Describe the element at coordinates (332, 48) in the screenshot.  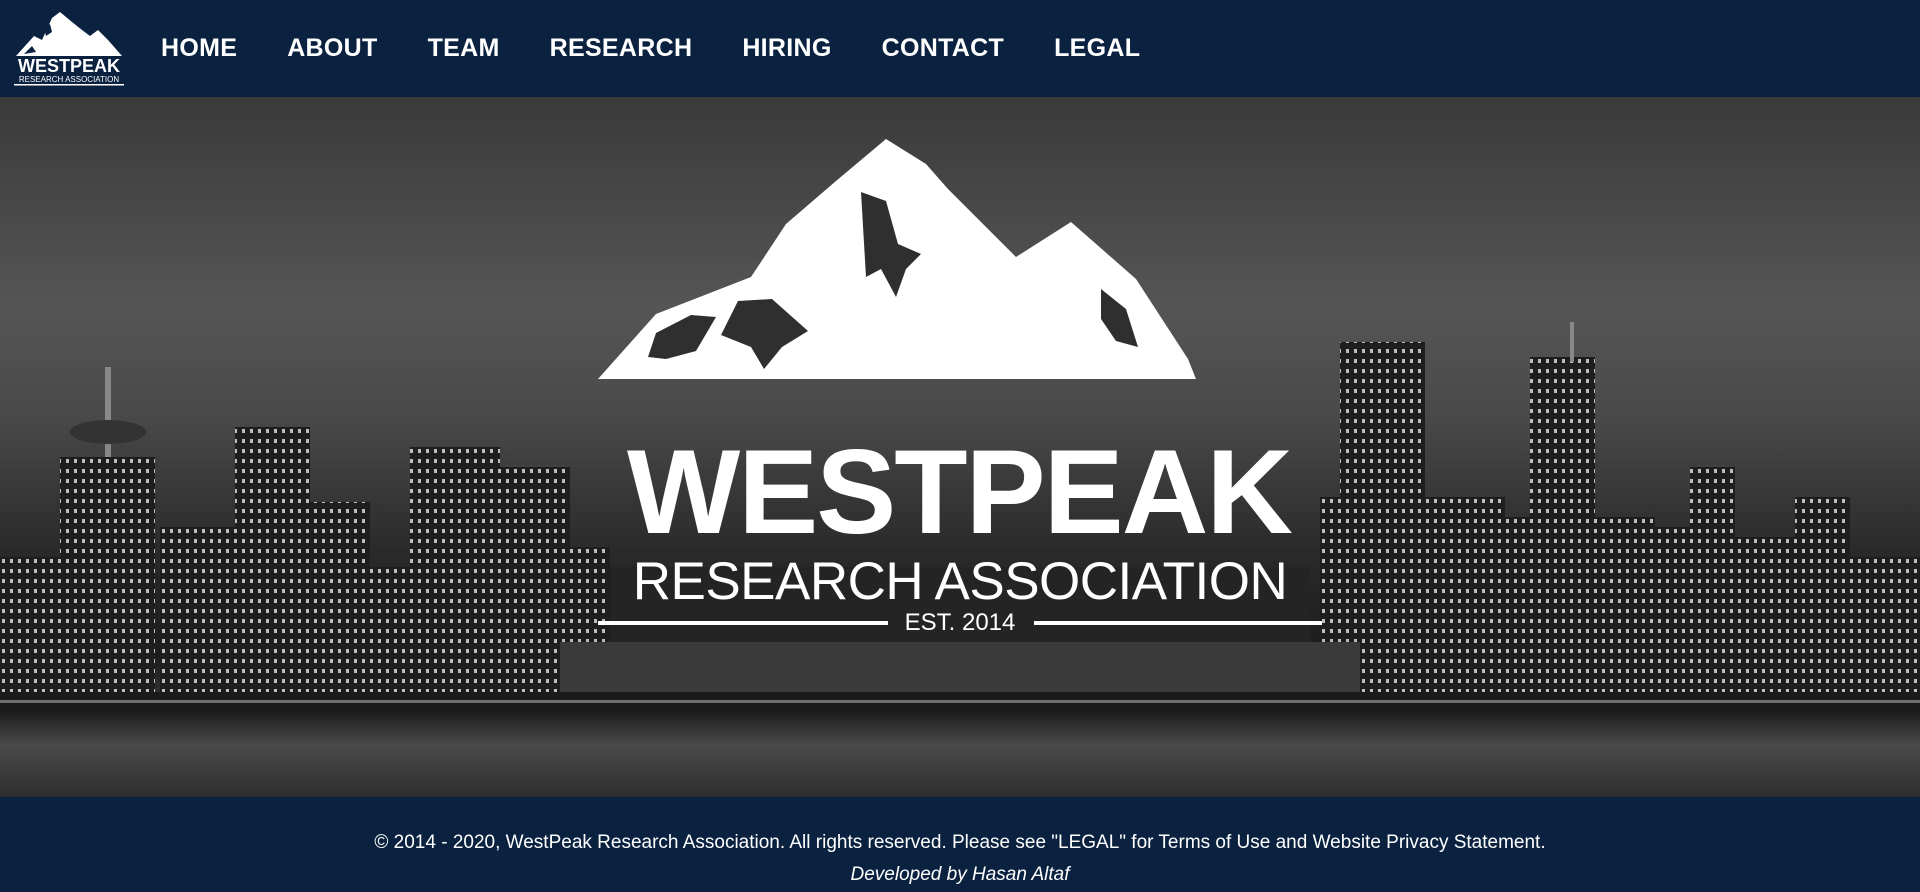
I see `nav-about: ABOUT` at that location.